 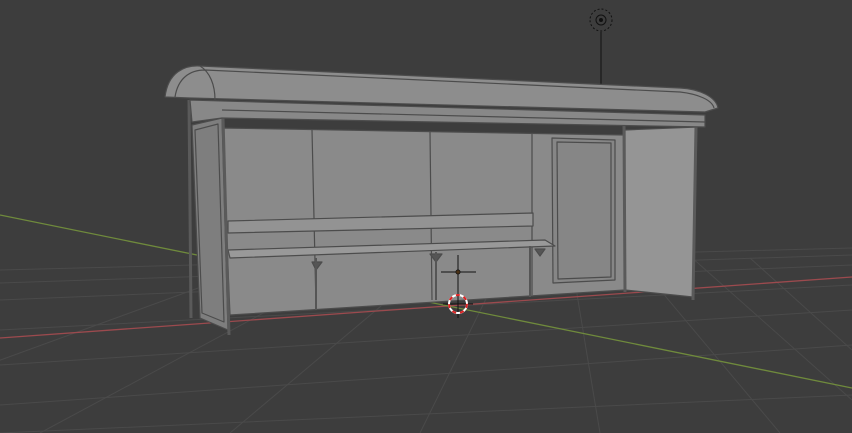 What do you see at coordinates (583, 210) in the screenshot?
I see `door-panel` at bounding box center [583, 210].